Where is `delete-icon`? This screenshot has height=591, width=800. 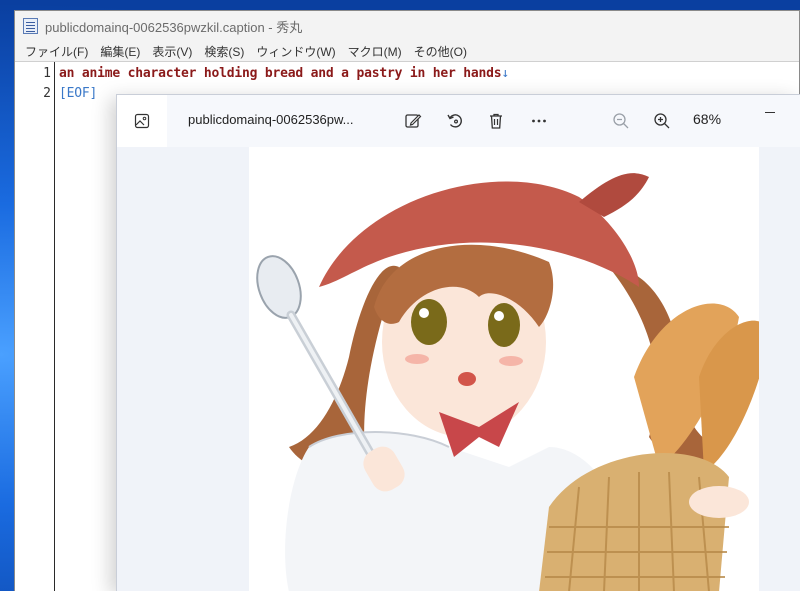
delete-icon is located at coordinates (496, 121).